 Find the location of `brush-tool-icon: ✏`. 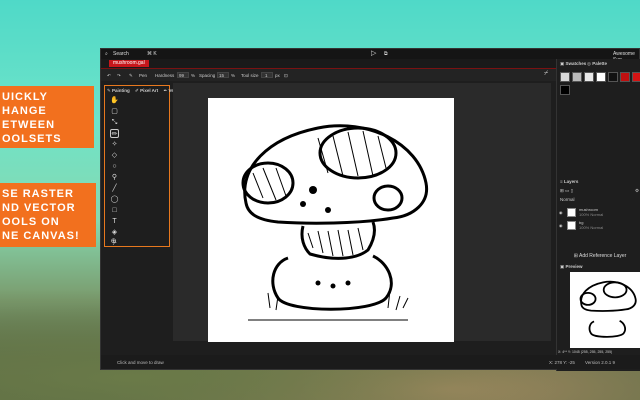

brush-tool-icon: ✏ is located at coordinates (114, 133).